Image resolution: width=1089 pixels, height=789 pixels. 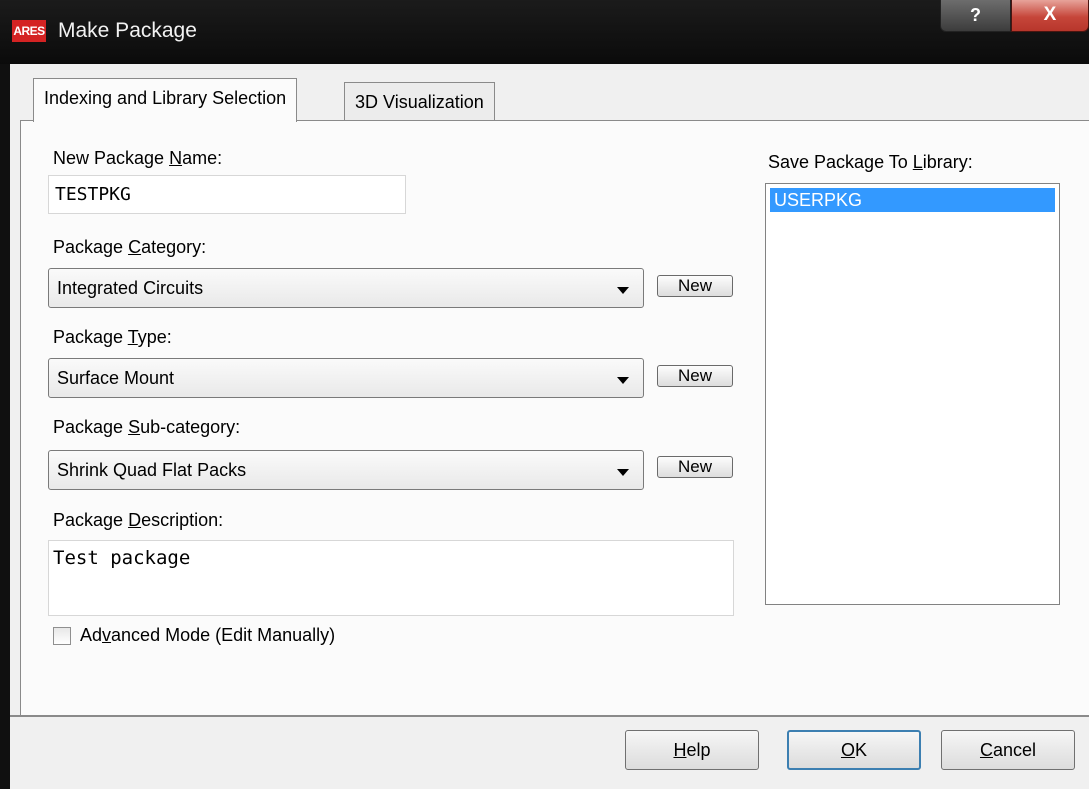 I want to click on help-button: Help, so click(x=692, y=750).